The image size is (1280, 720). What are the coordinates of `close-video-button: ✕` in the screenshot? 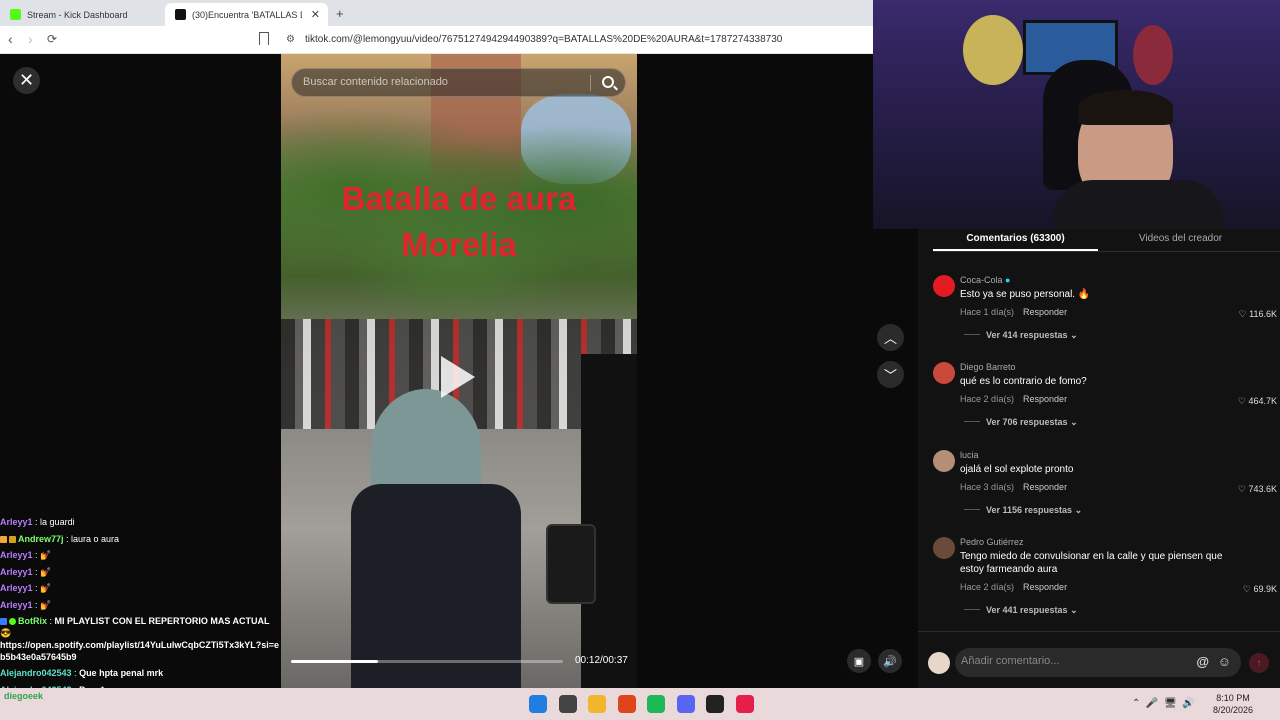 It's located at (26, 80).